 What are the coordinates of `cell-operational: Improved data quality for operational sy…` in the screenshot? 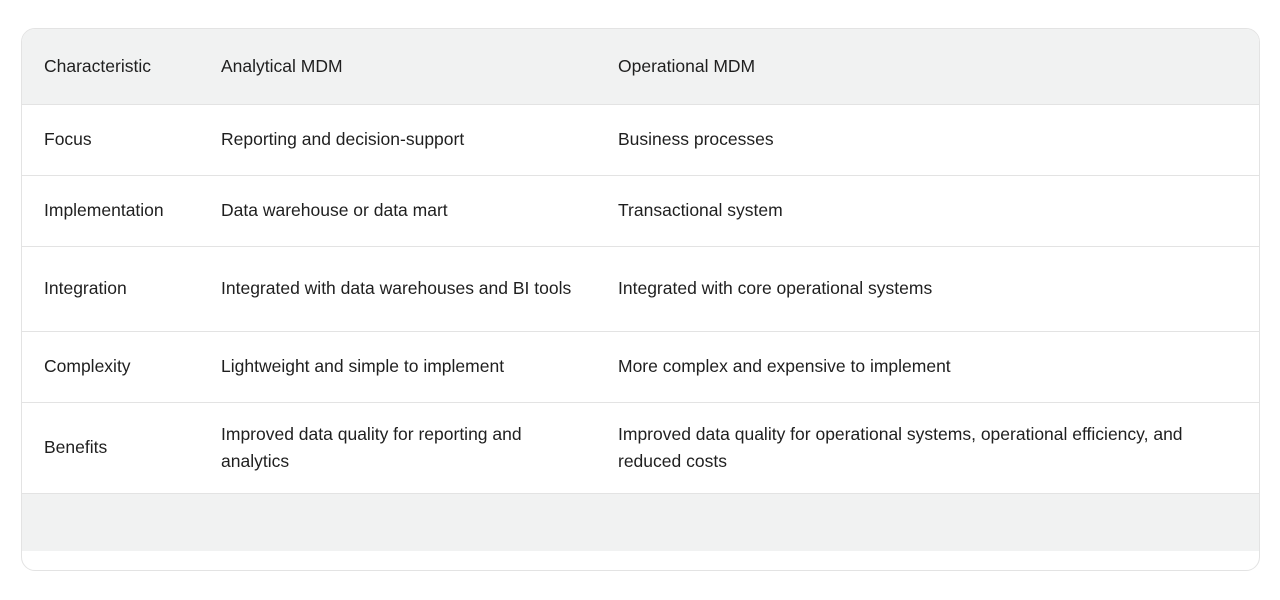 It's located at (938, 448).